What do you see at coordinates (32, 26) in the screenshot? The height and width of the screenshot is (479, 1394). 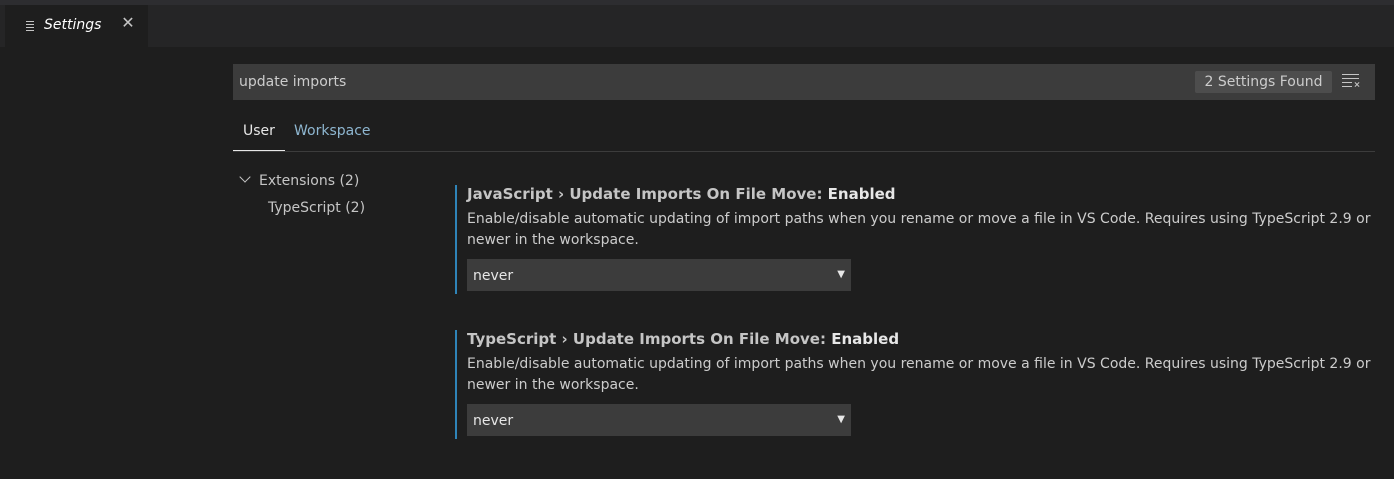 I see `settings-list-icon` at bounding box center [32, 26].